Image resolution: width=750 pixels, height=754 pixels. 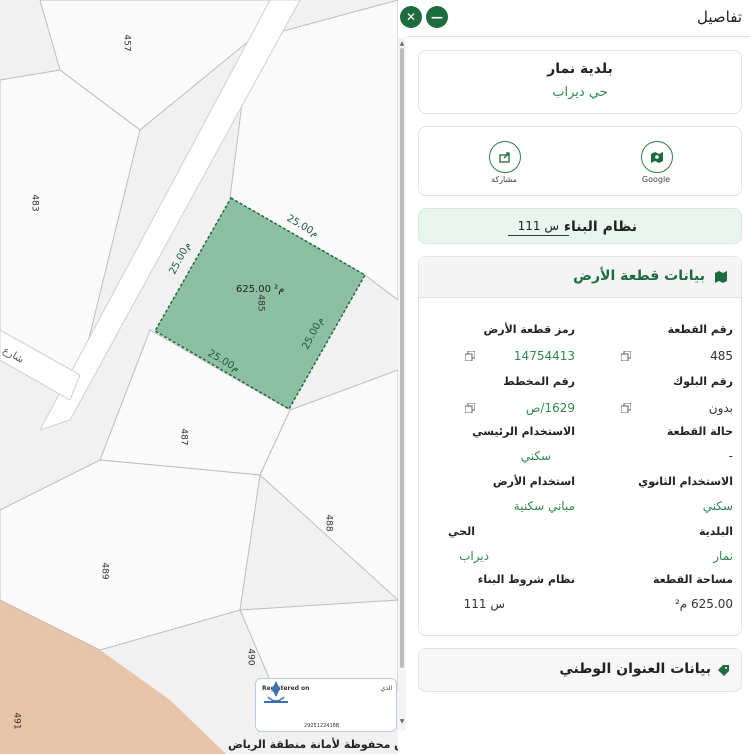 I want to click on parcel-number-457: 457, so click(x=126, y=43).